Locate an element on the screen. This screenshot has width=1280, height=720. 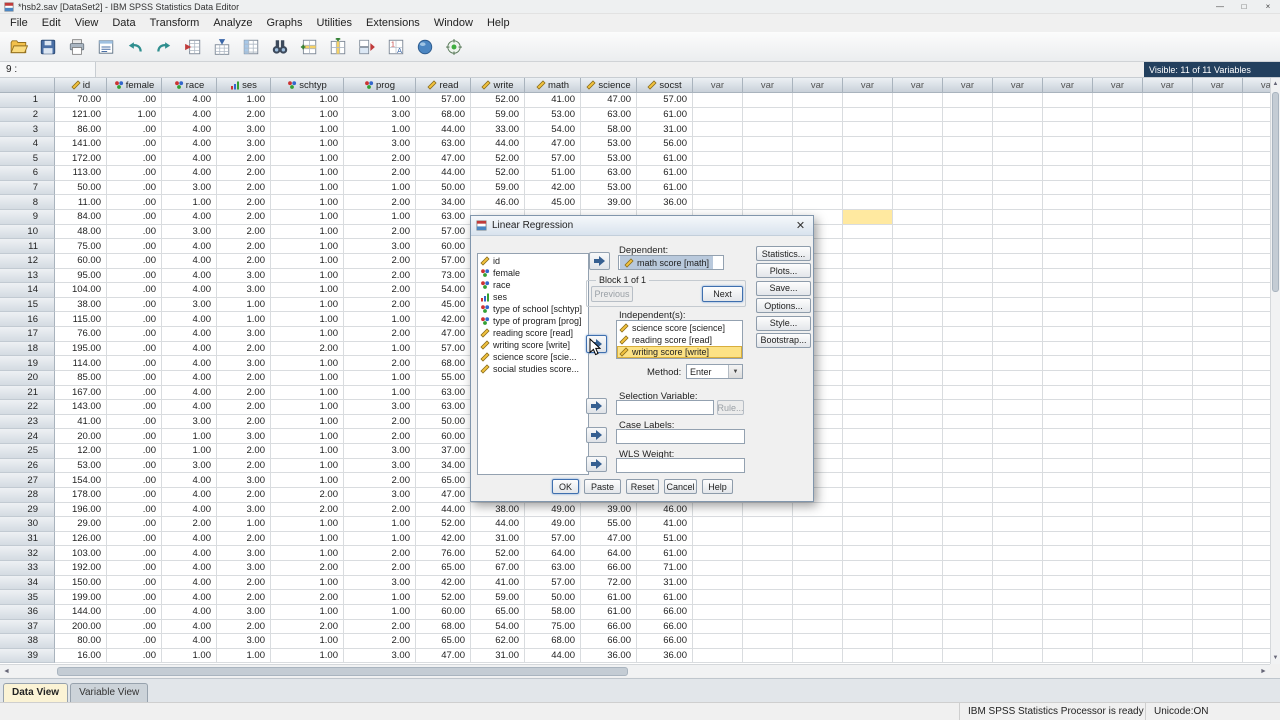
variable-item: ses is located at coordinates (533, 297).